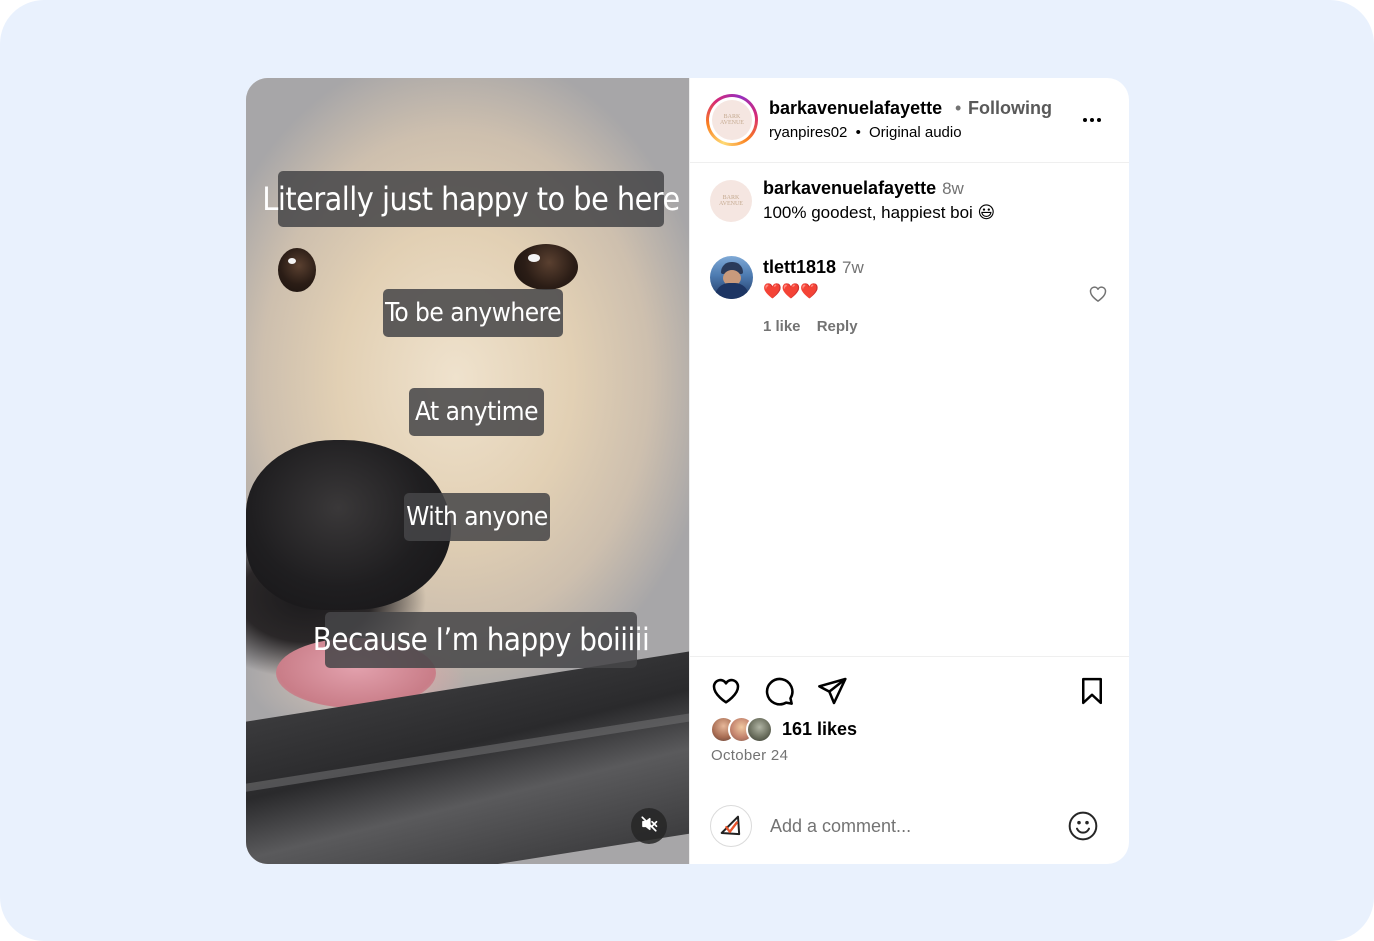  I want to click on mute-button, so click(649, 826).